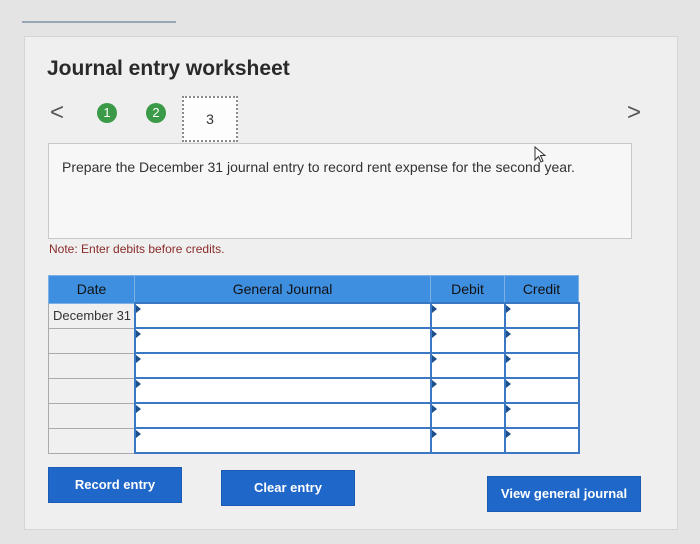 This screenshot has height=544, width=700. I want to click on previous-arrow-icon: <, so click(57, 113).